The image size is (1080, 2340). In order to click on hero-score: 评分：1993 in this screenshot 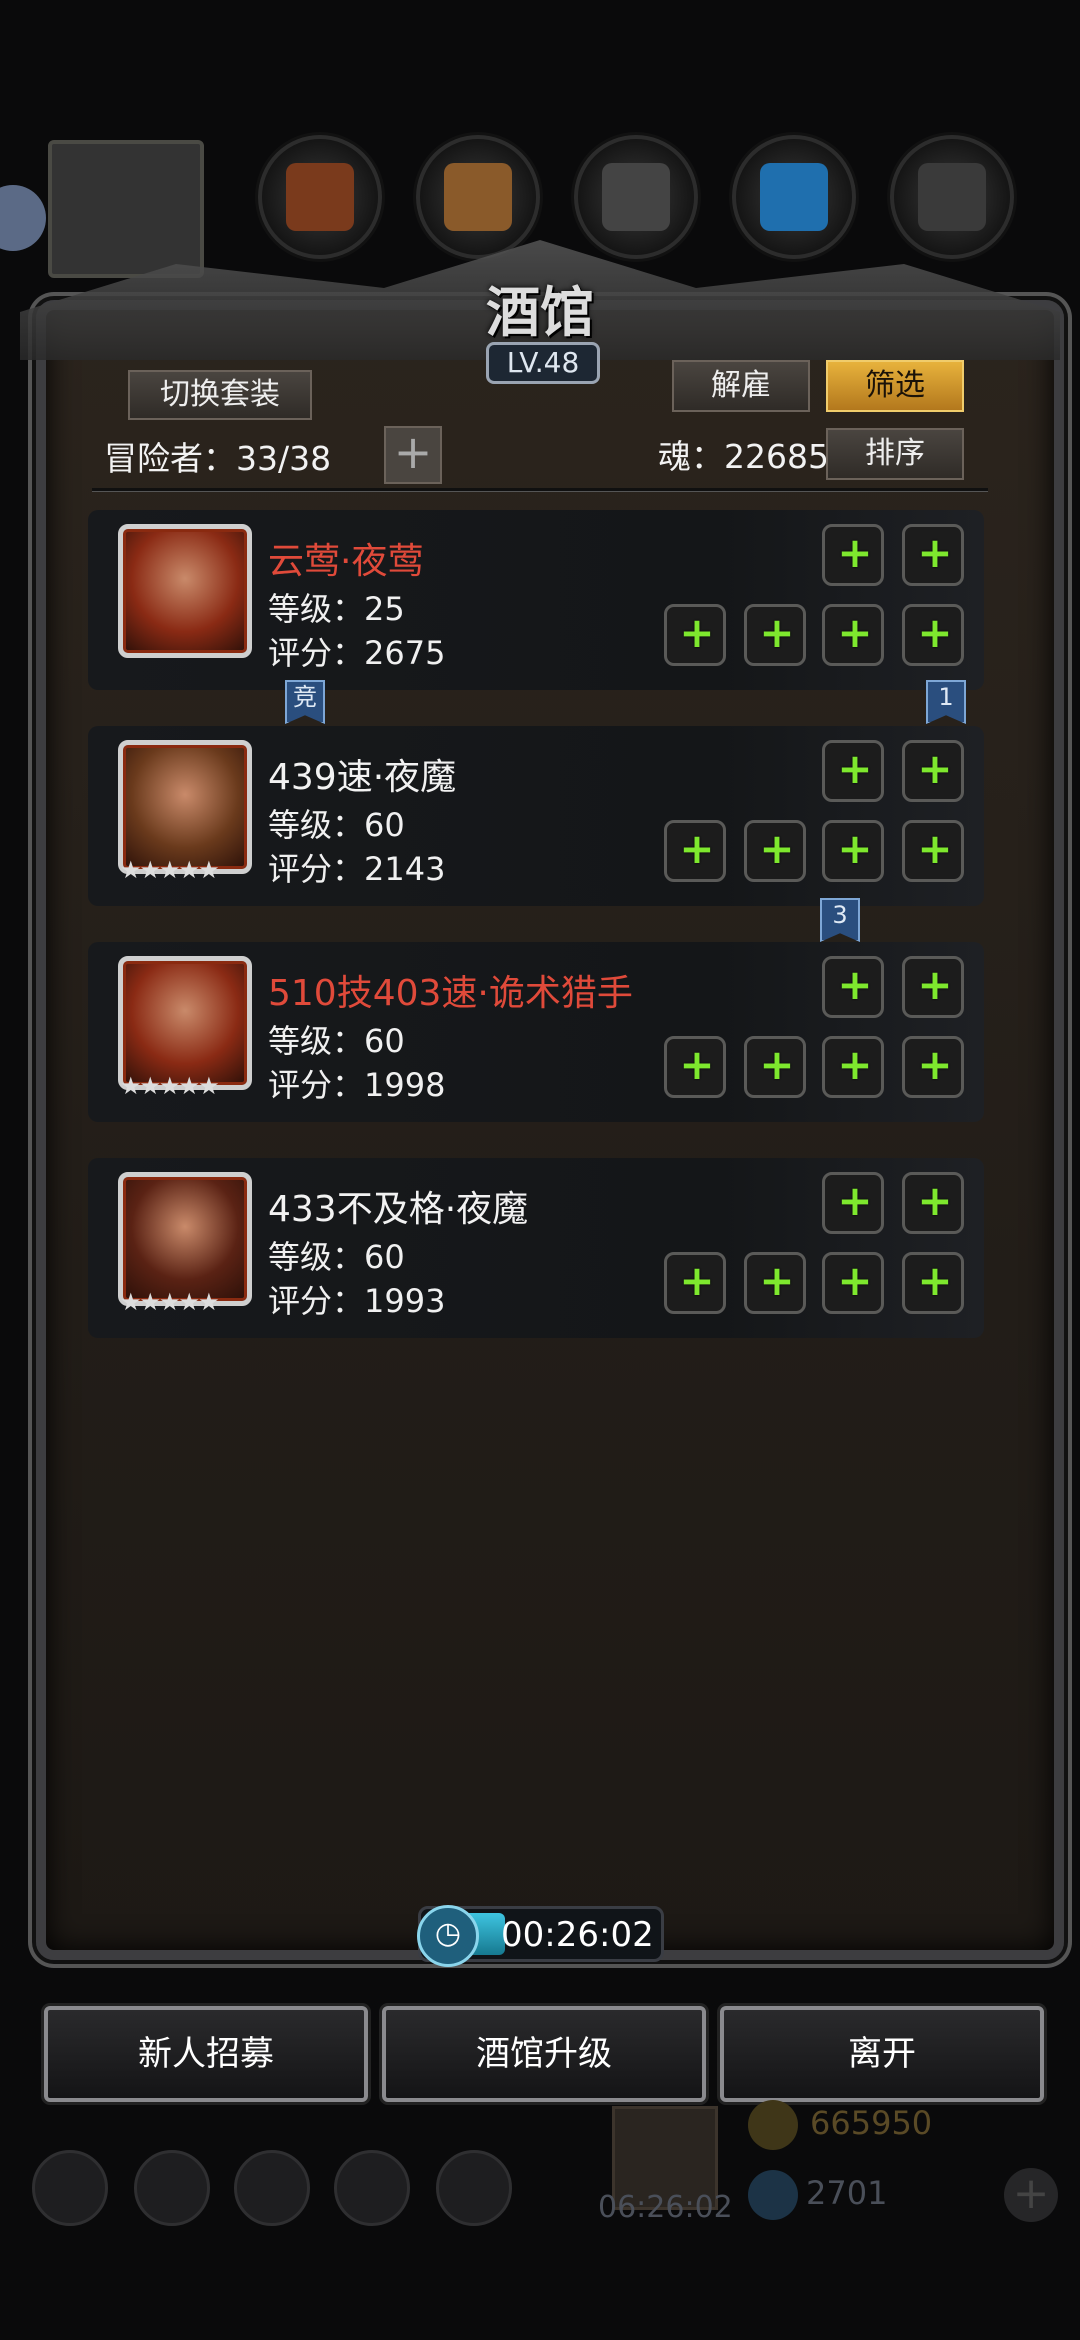, I will do `click(357, 1301)`.